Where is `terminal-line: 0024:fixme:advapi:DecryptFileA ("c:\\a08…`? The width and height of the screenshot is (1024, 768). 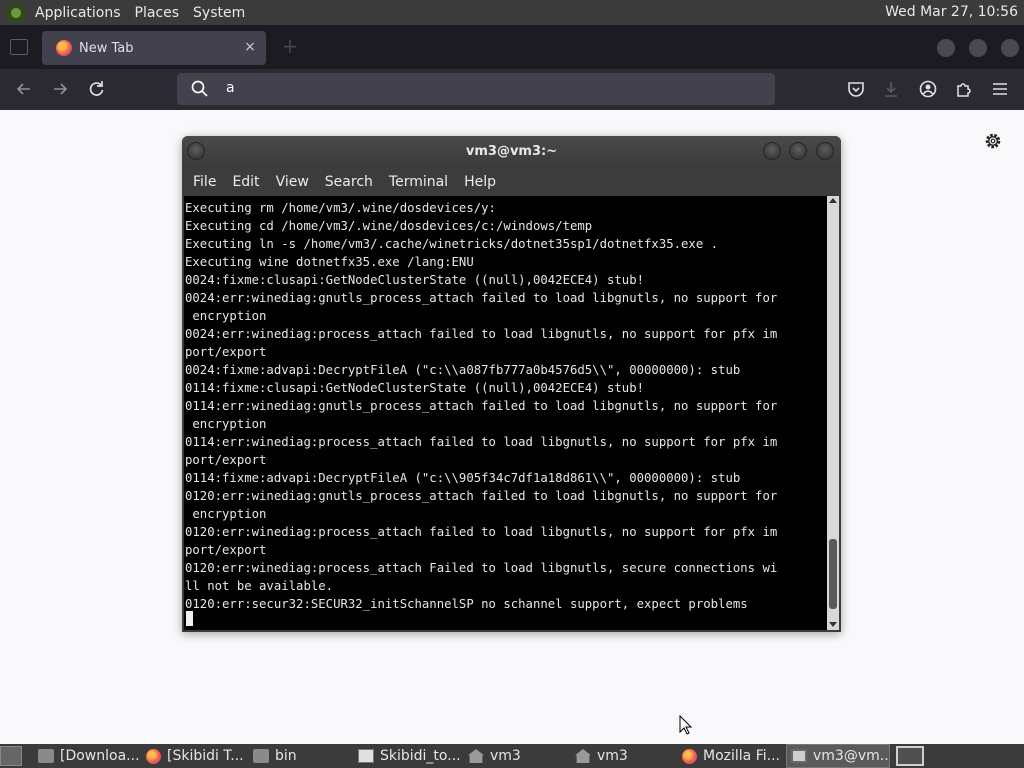 terminal-line: 0024:fixme:advapi:DecryptFileA ("c:\\a08… is located at coordinates (463, 370).